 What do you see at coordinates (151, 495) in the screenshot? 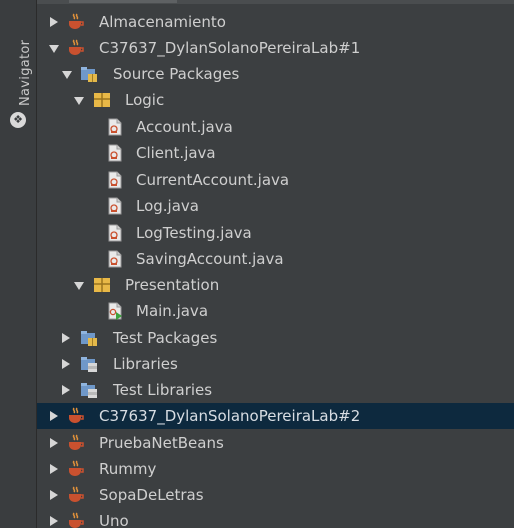
I see `tree-node-label: SopaDeLetras` at bounding box center [151, 495].